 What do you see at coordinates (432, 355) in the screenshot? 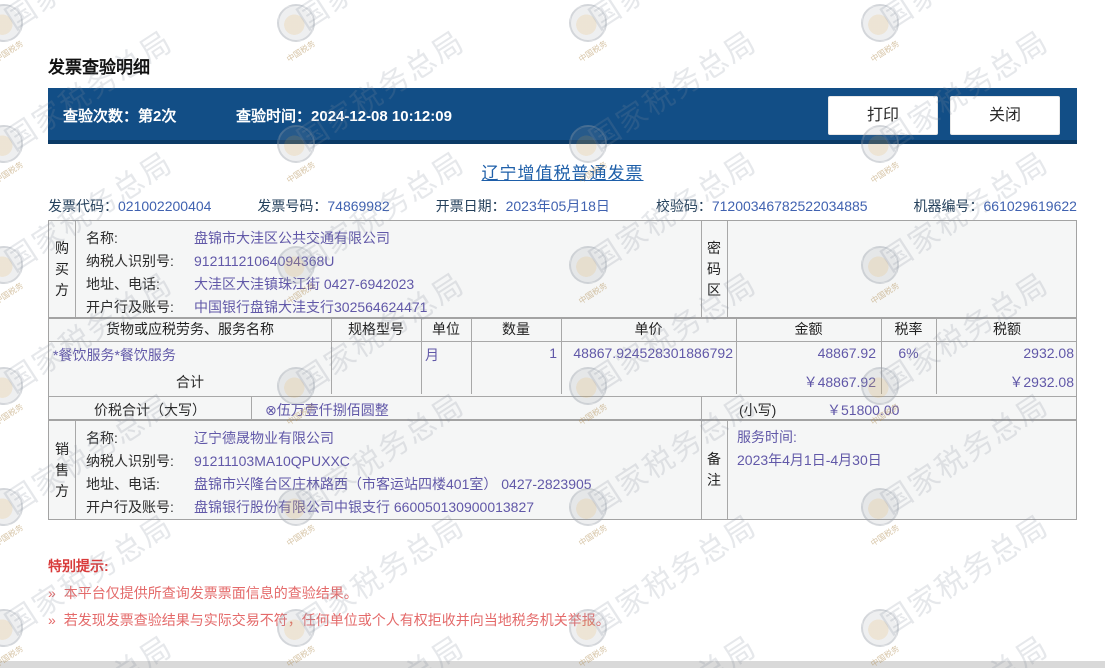
I see `item-unit: 月` at bounding box center [432, 355].